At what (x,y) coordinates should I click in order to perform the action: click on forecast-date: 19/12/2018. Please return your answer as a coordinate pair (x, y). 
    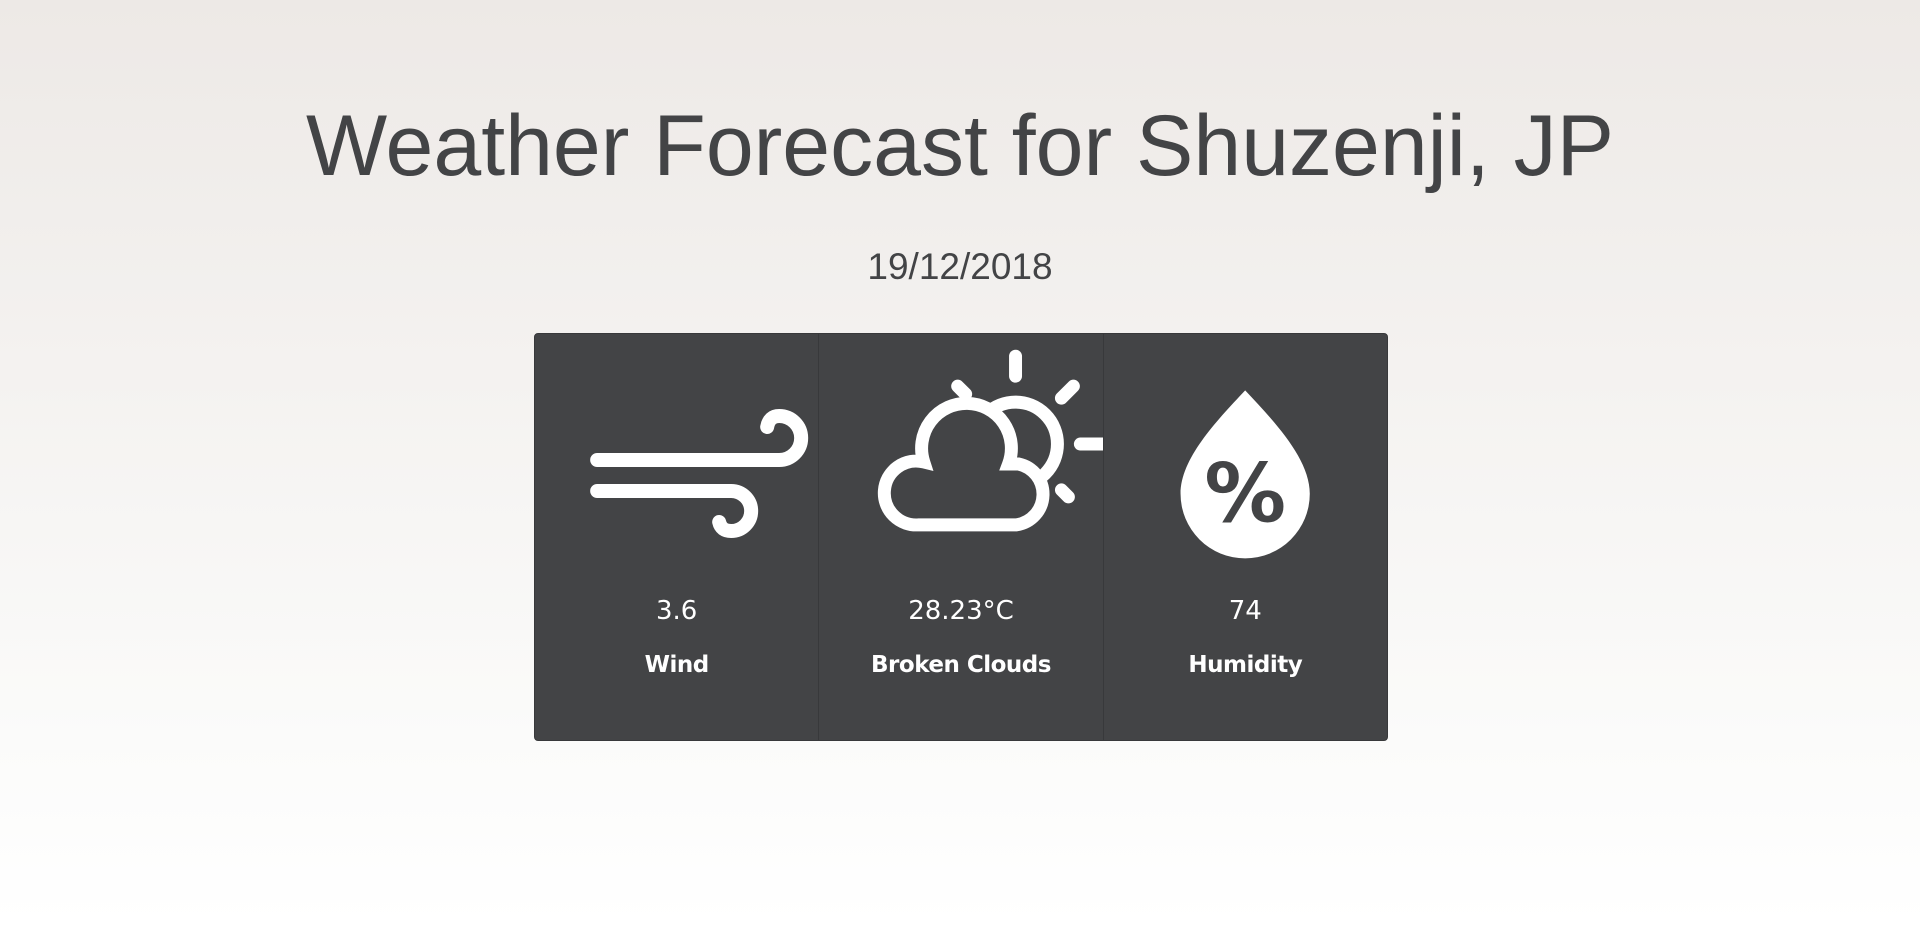
    Looking at the image, I should click on (960, 266).